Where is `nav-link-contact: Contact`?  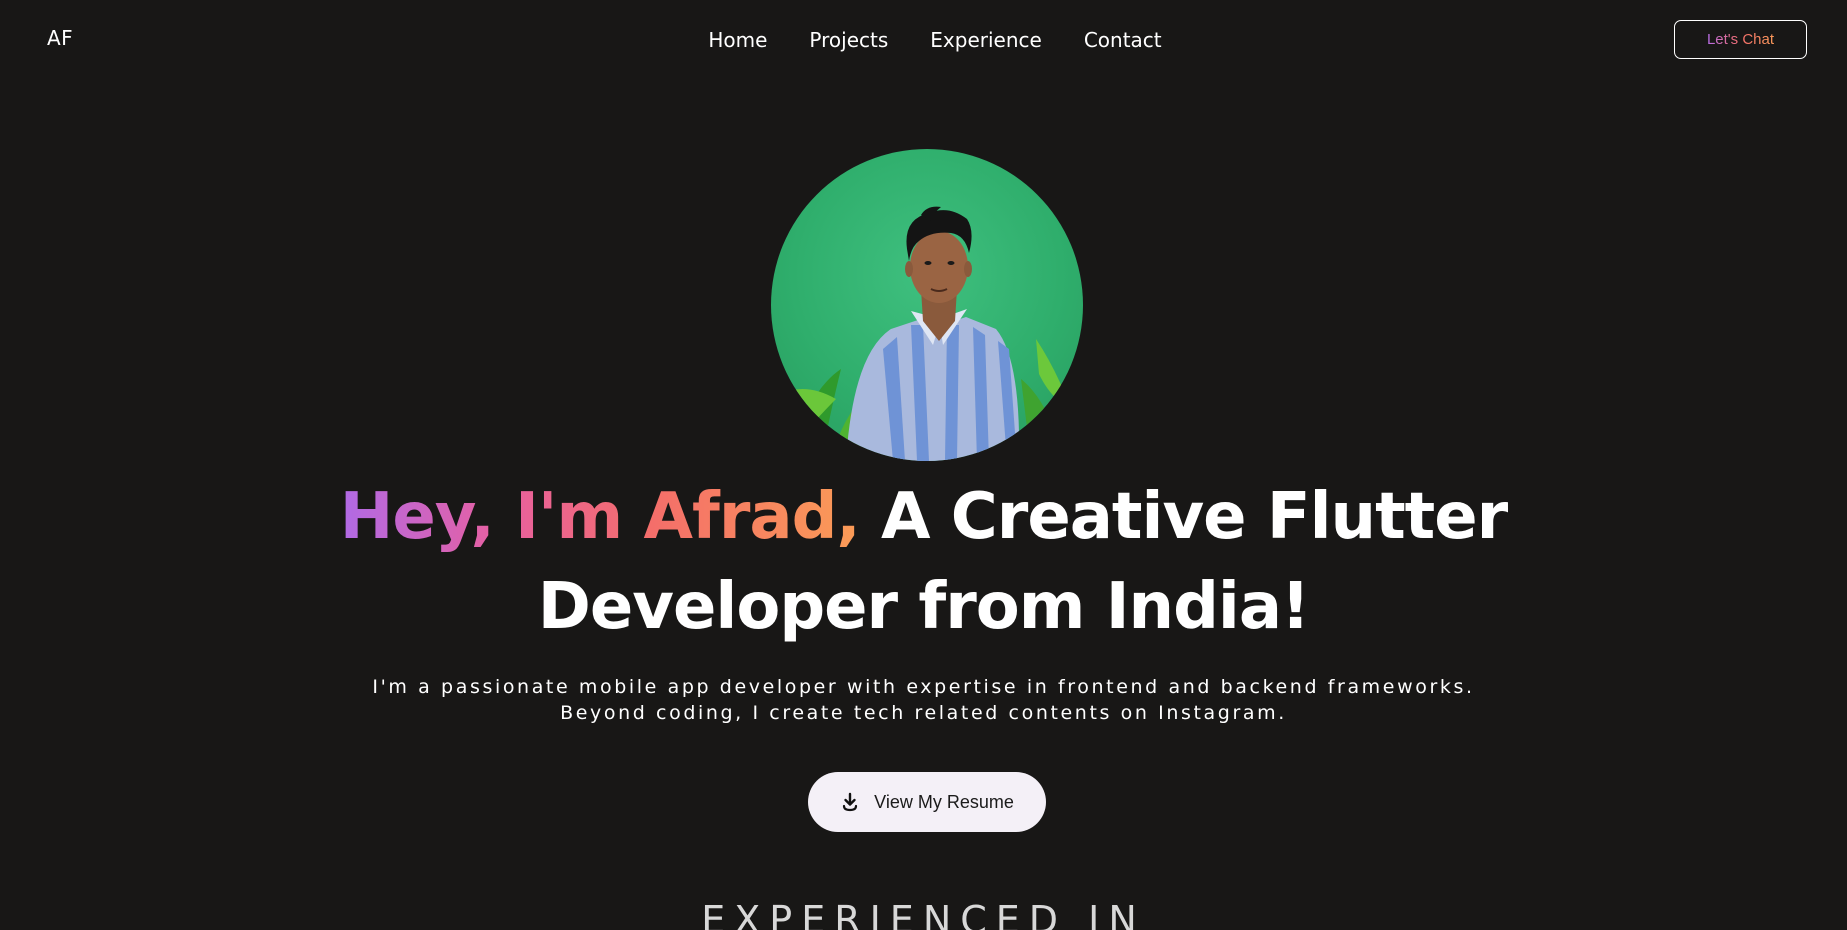 nav-link-contact: Contact is located at coordinates (1123, 40).